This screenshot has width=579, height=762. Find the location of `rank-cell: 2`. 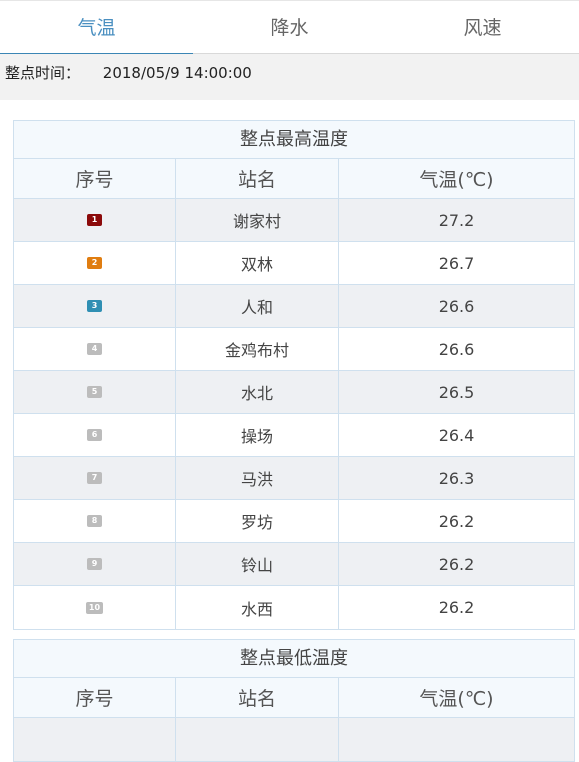

rank-cell: 2 is located at coordinates (95, 263).